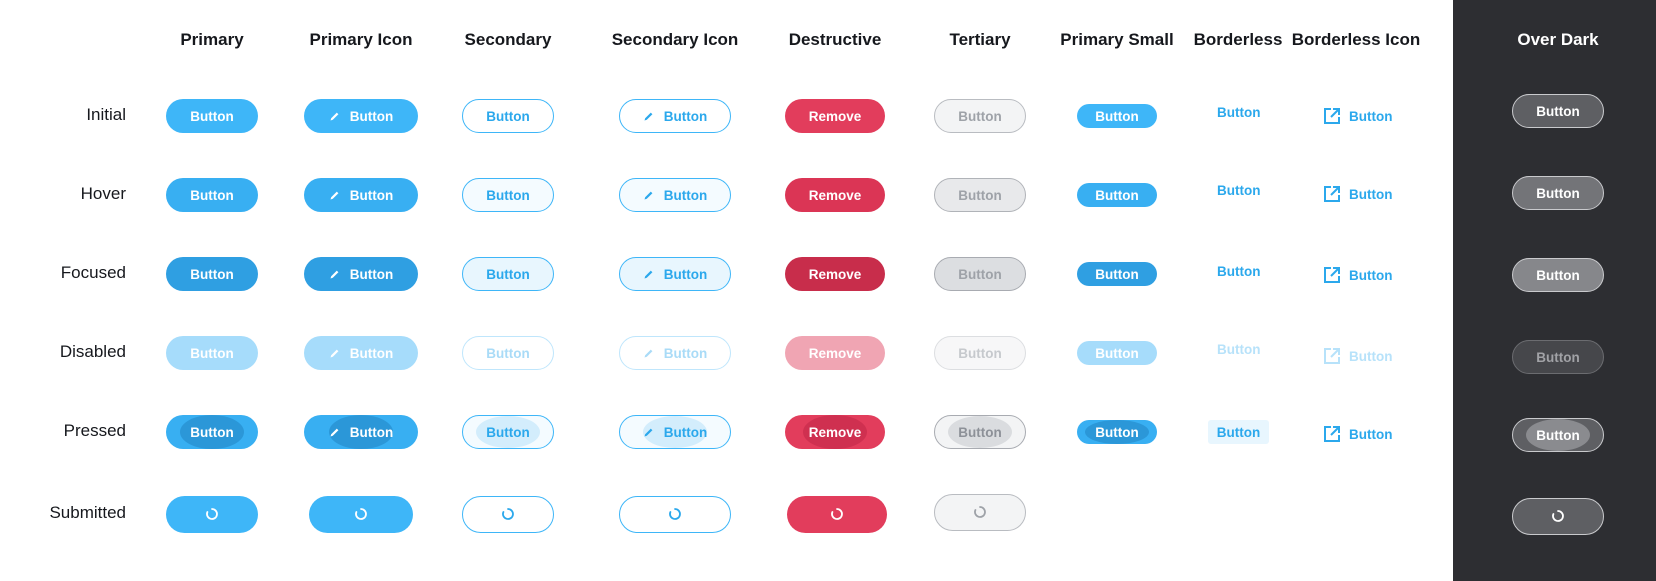 This screenshot has height=581, width=1656. Describe the element at coordinates (508, 514) in the screenshot. I see `secondary-button` at that location.